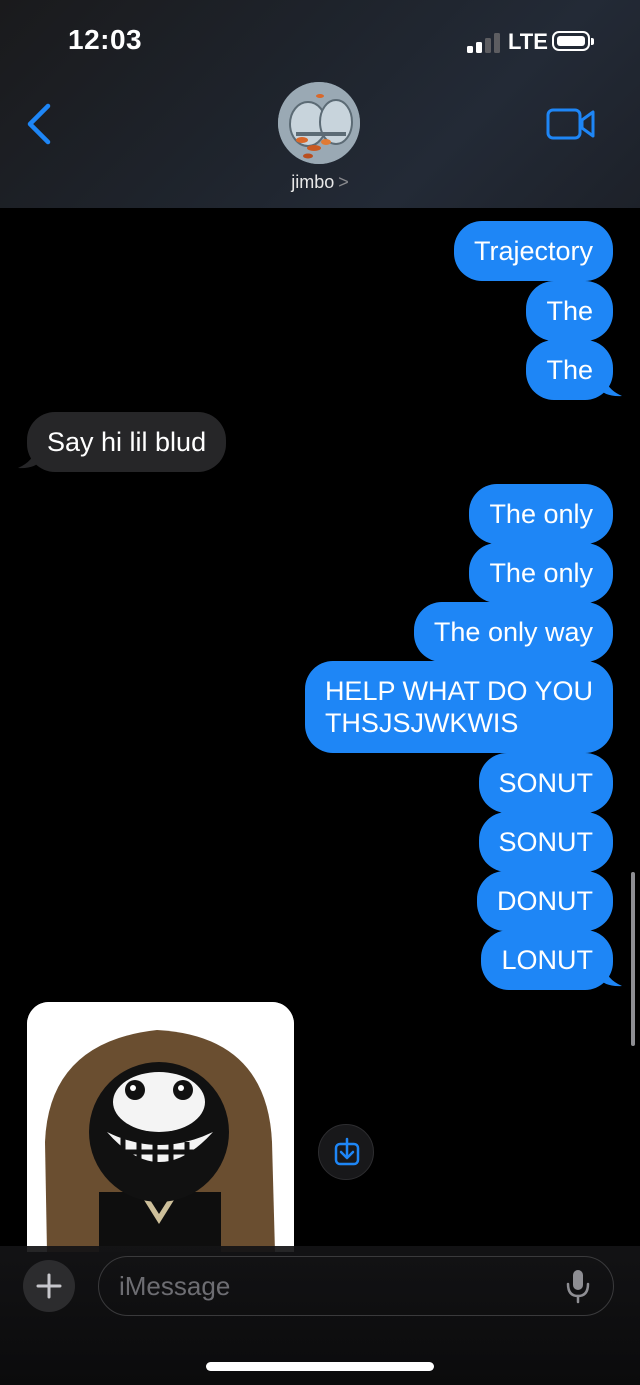 This screenshot has height=1385, width=640. I want to click on contact-name-button: jimbo >, so click(320, 182).